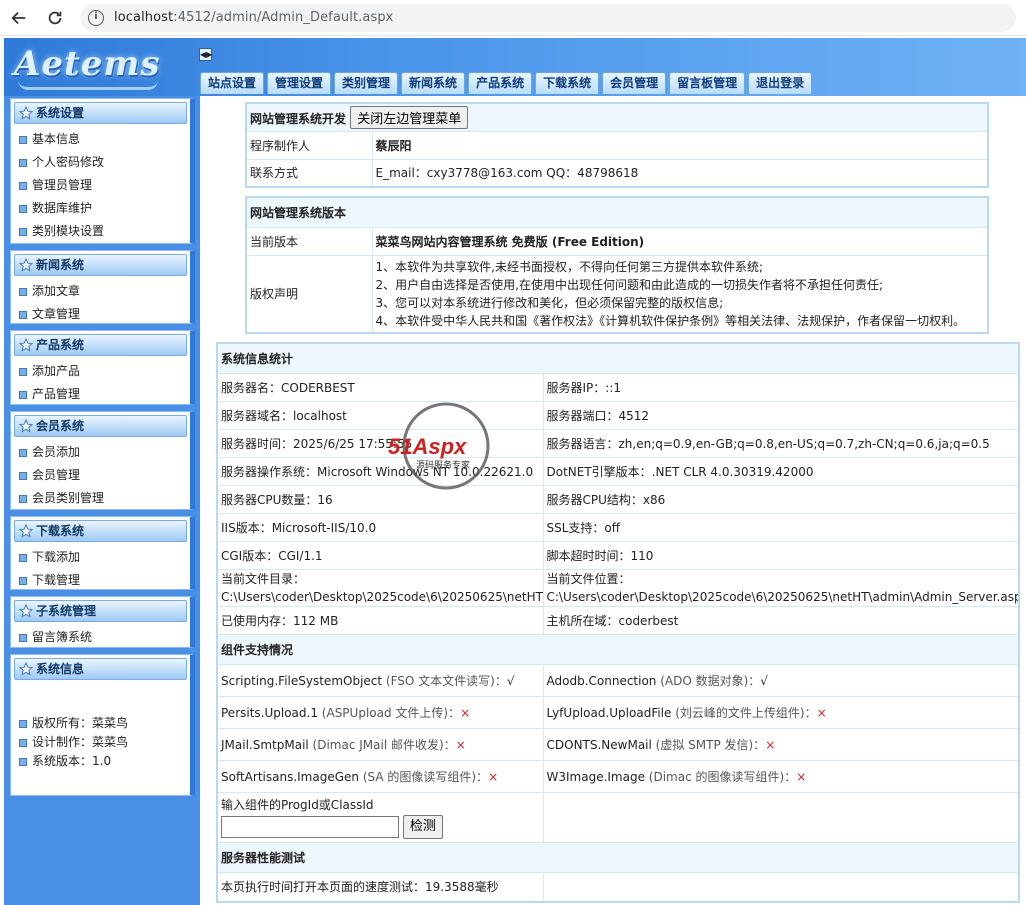 The image size is (1026, 905). I want to click on author-label: 程序制作人, so click(309, 145).